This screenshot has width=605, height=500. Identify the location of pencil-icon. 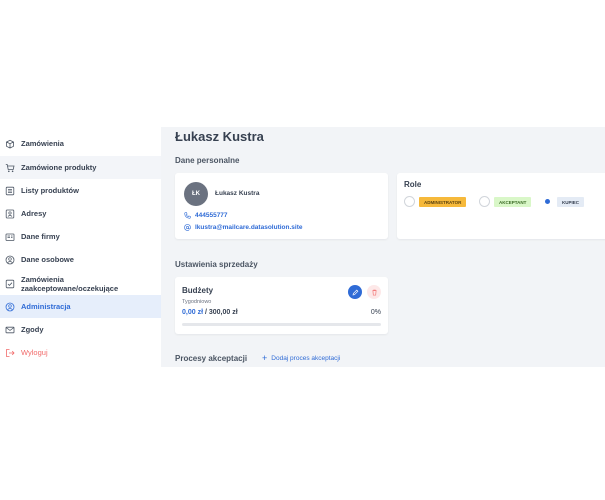
(355, 292).